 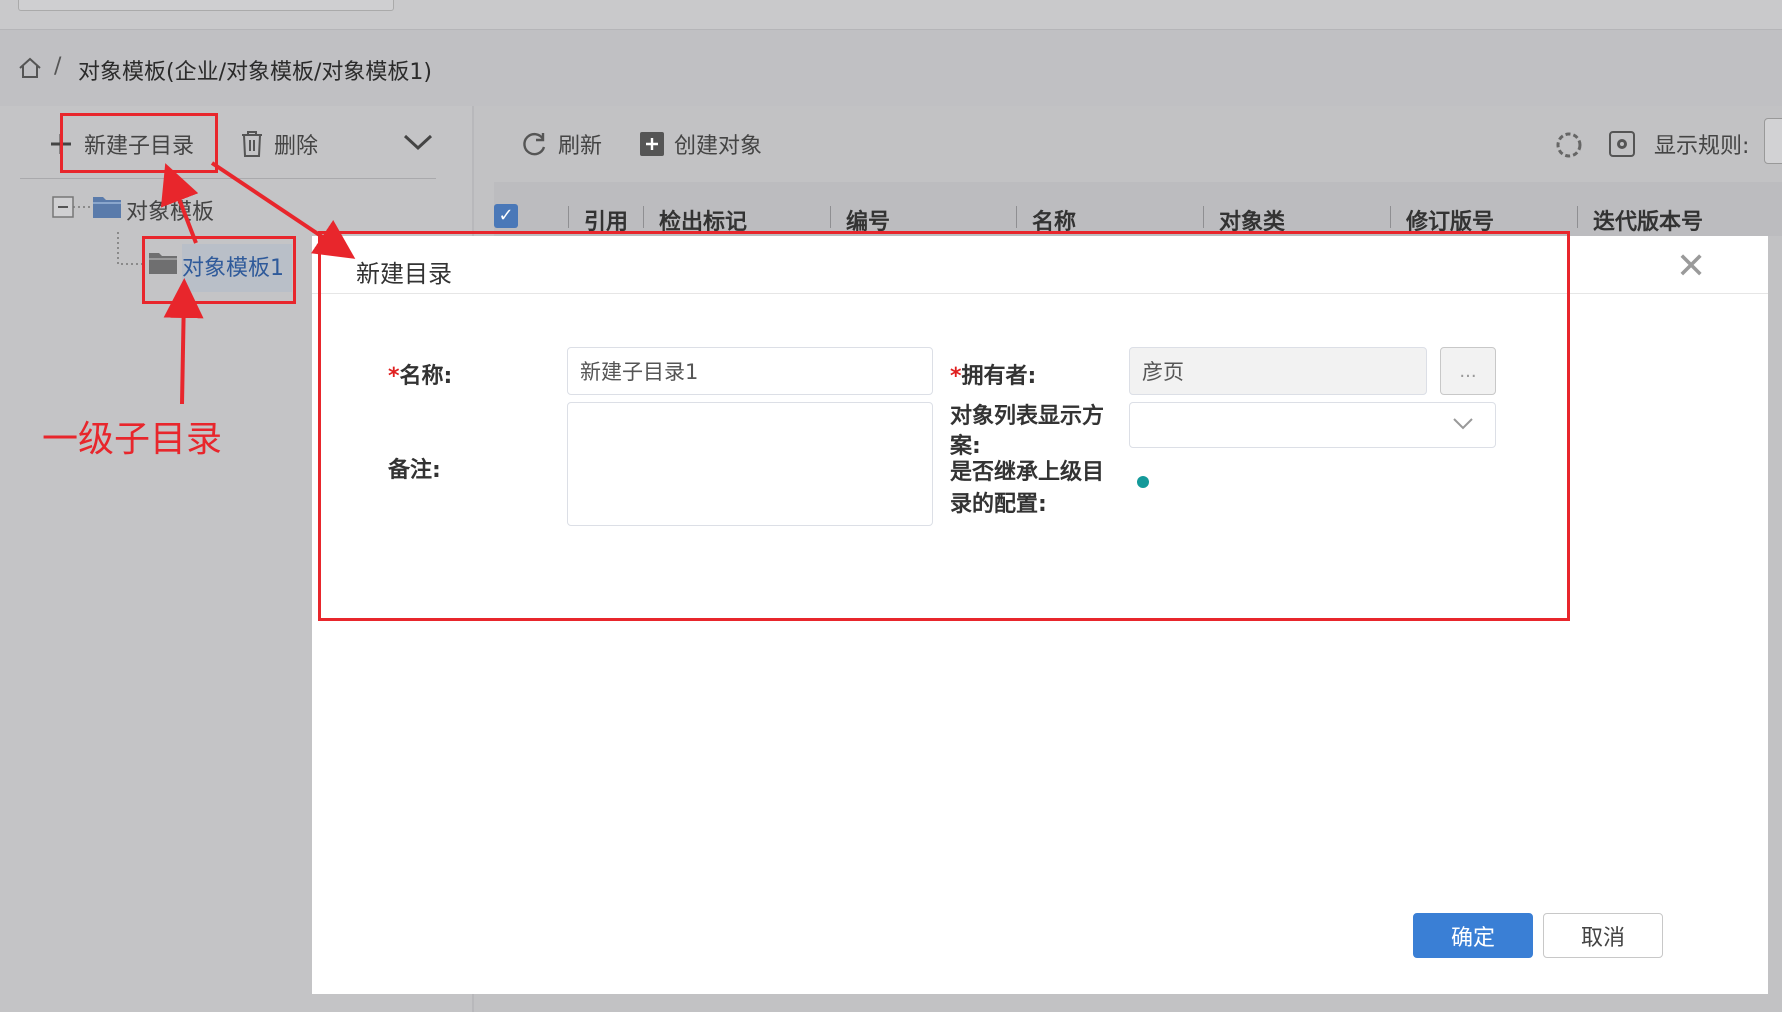 What do you see at coordinates (258, 283) in the screenshot?
I see `annotation-arrows` at bounding box center [258, 283].